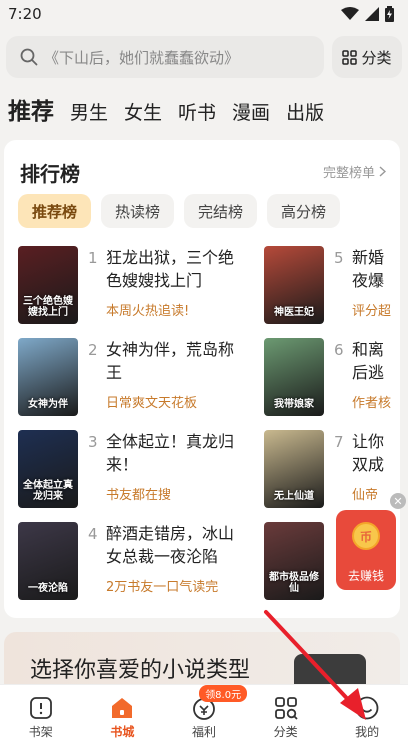 The height and width of the screenshot is (744, 408). I want to click on nav-label: 书城, so click(122, 732).